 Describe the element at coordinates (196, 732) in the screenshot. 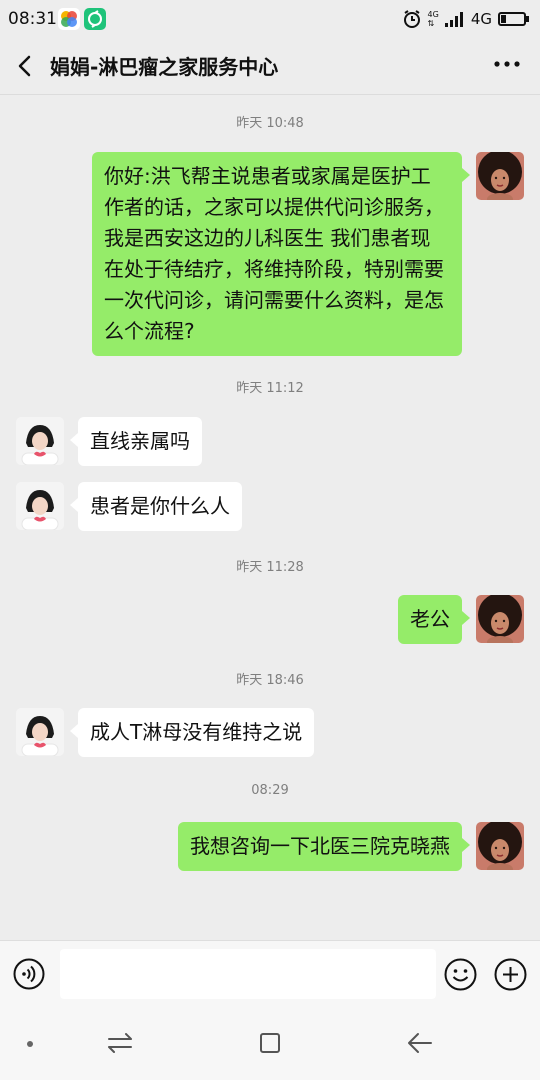

I see `received-message: 成人T淋母没有维持之说` at that location.